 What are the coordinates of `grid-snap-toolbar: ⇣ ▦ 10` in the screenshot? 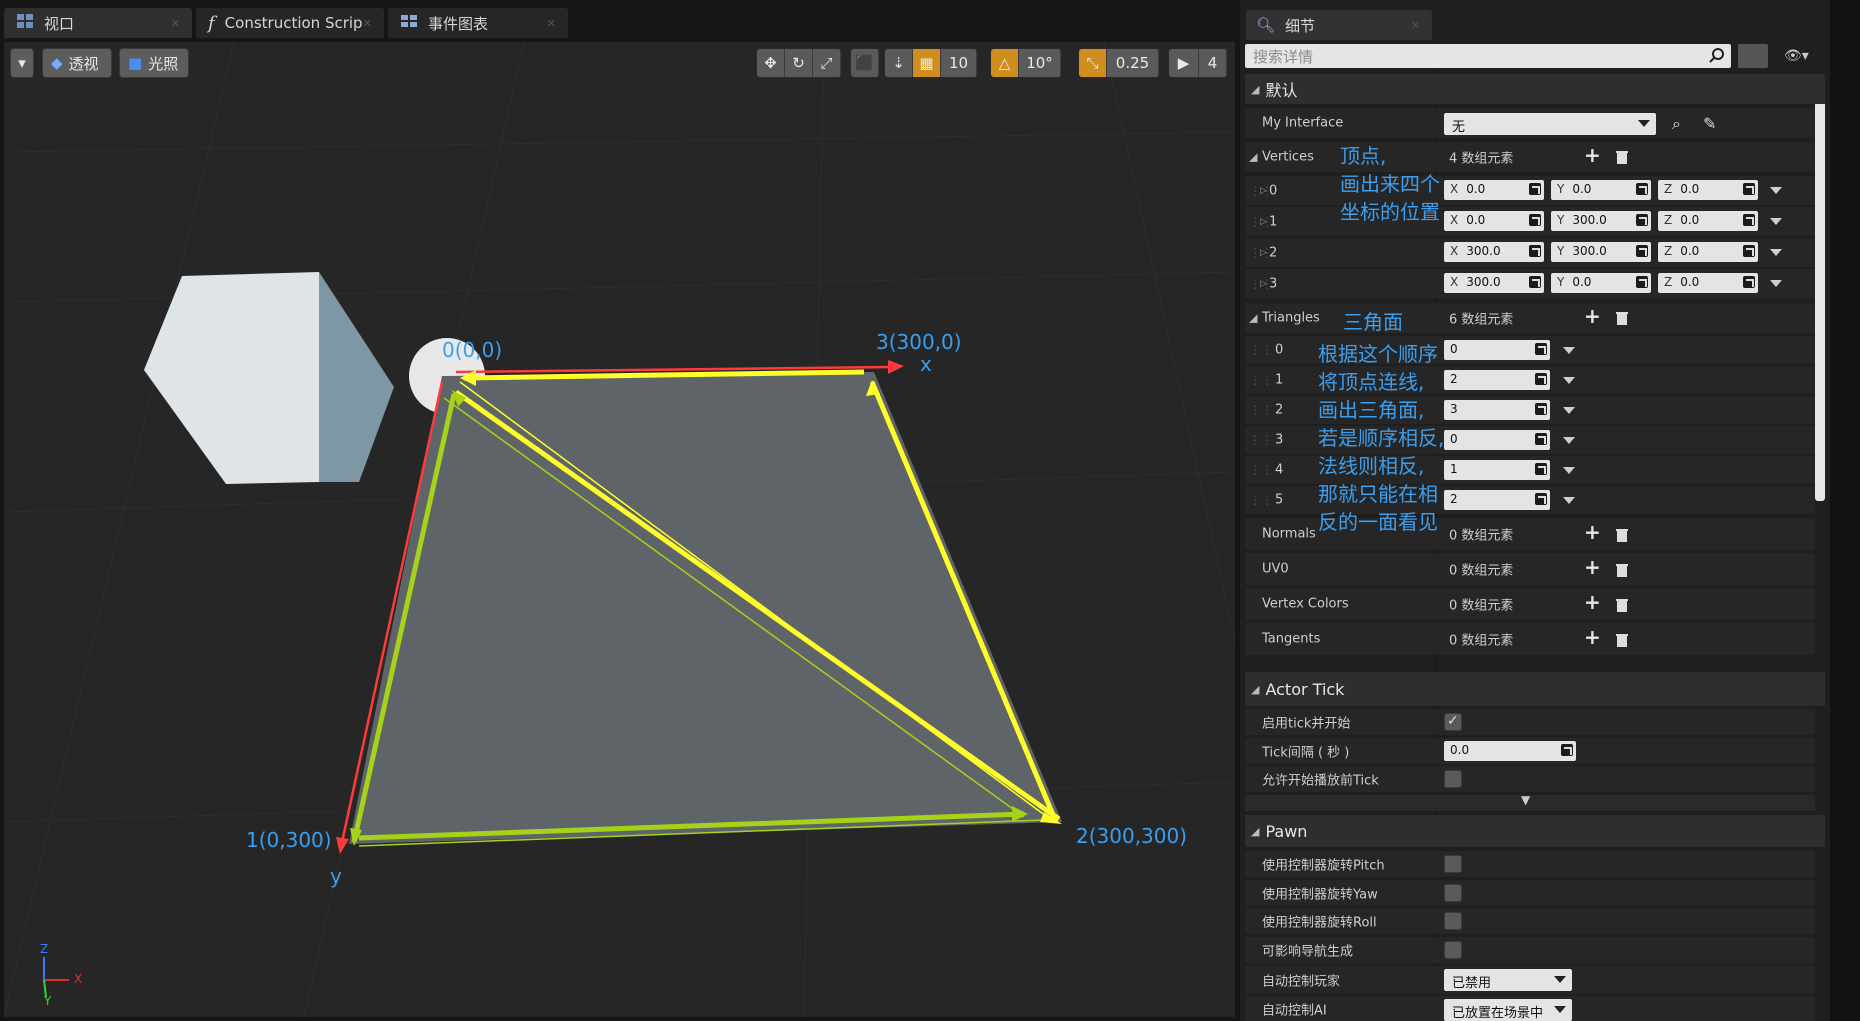 It's located at (931, 63).